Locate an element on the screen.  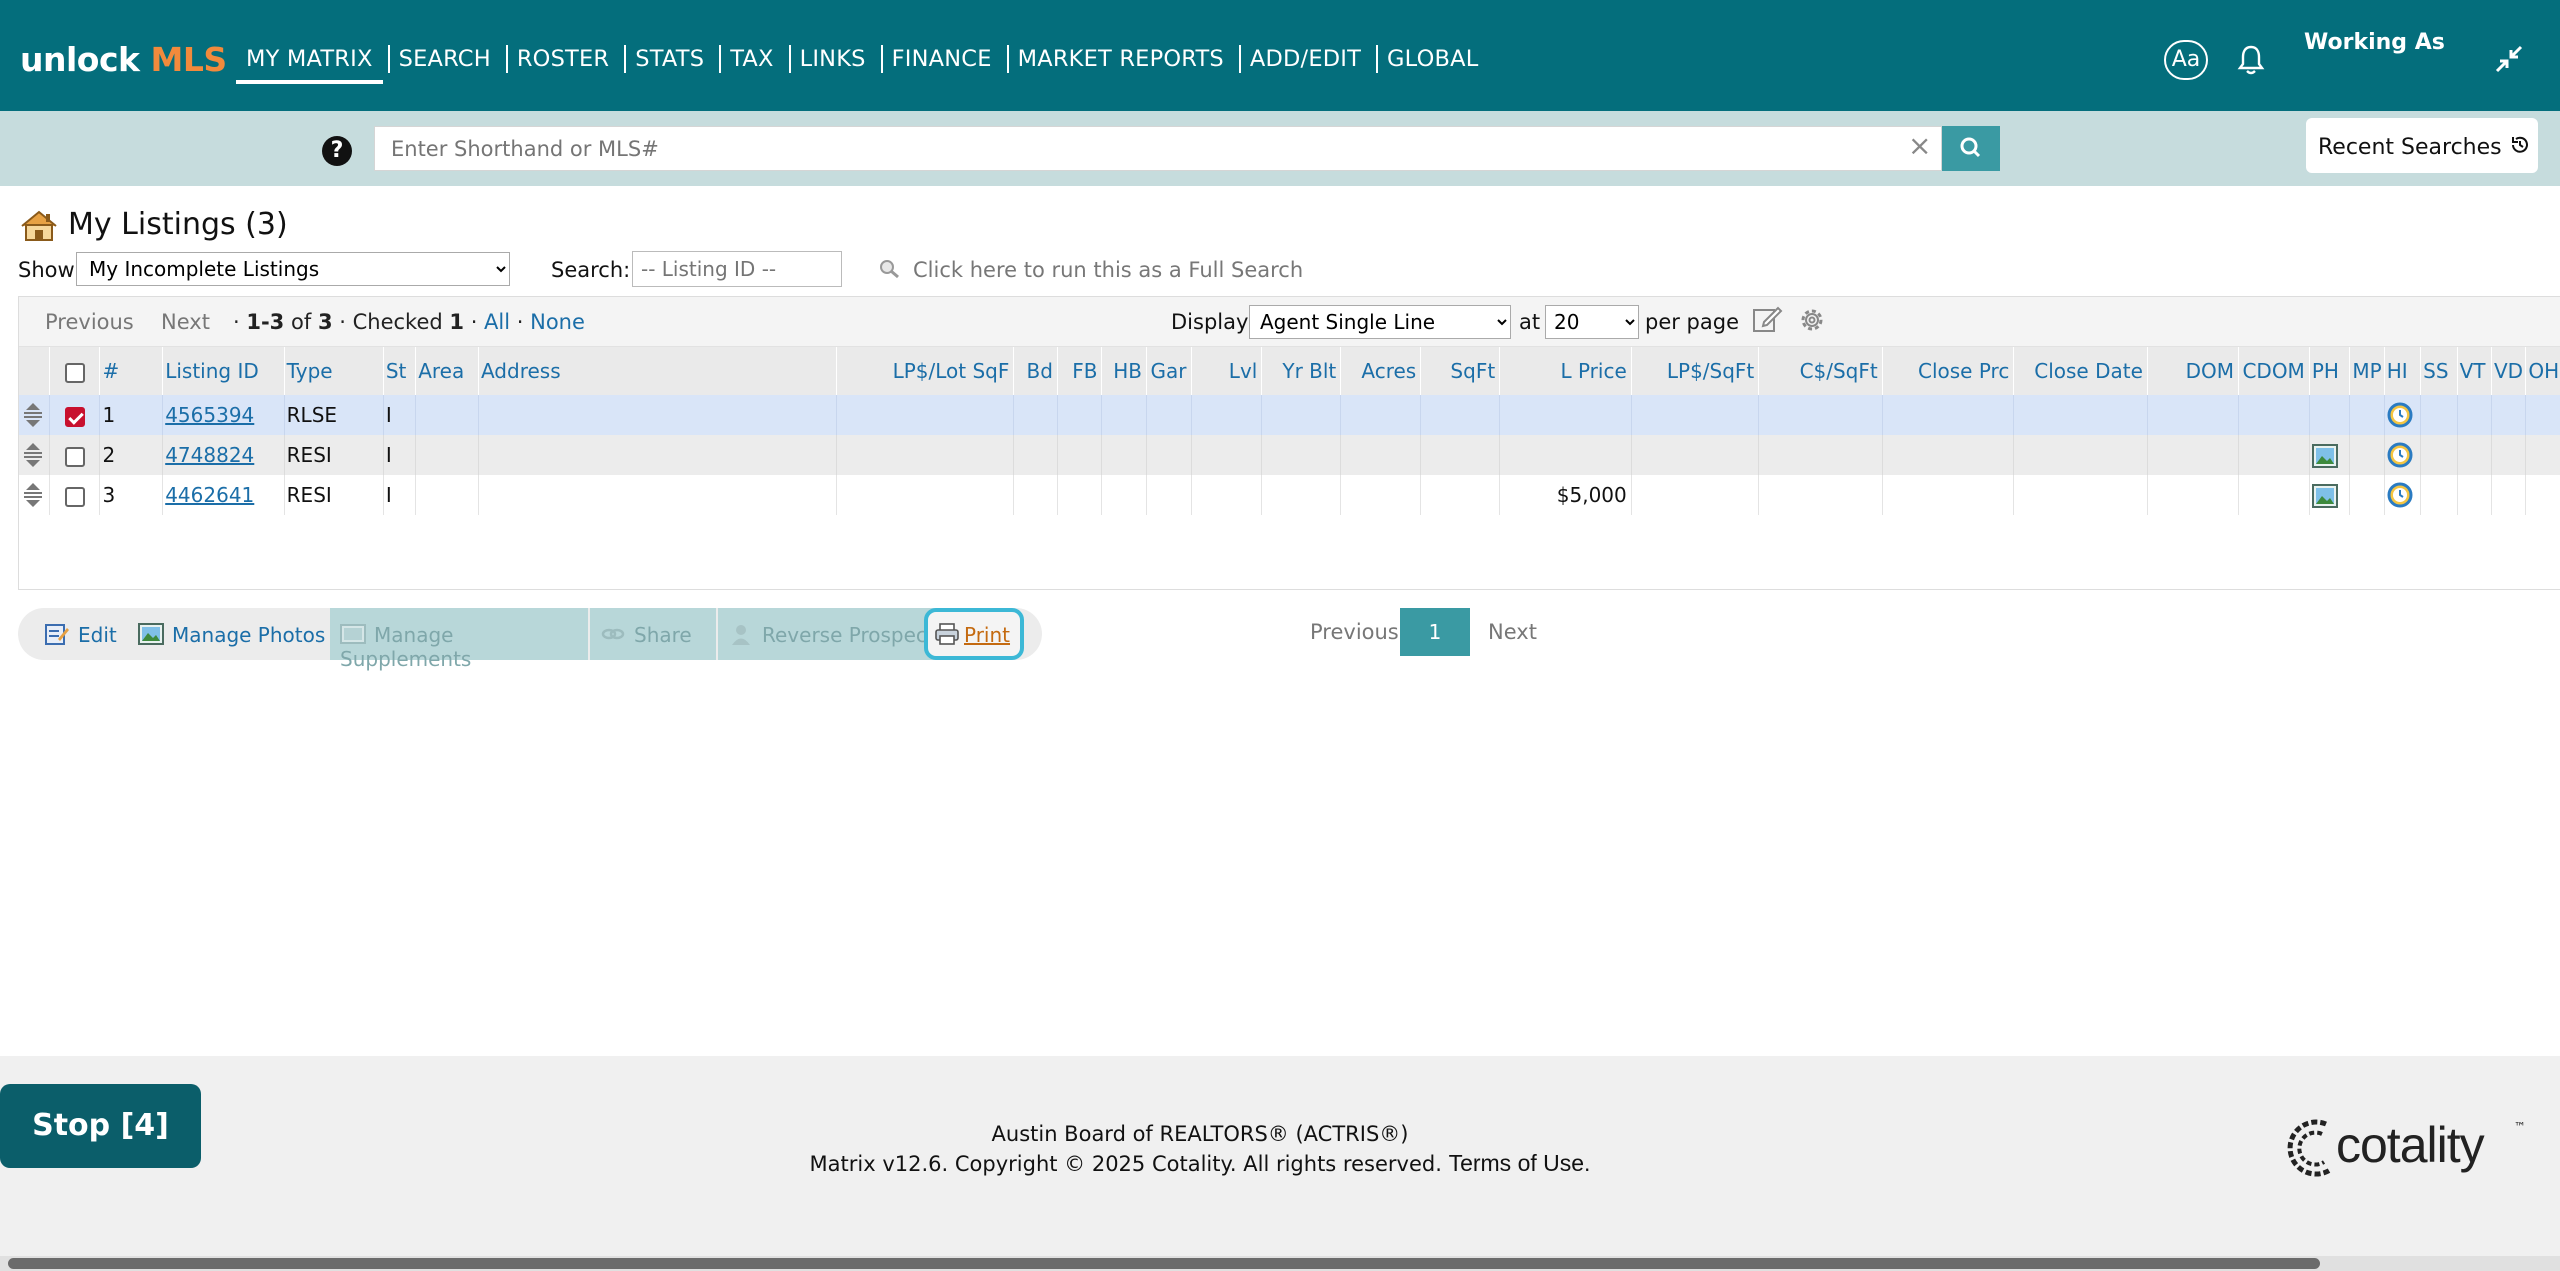
collapse-icon is located at coordinates (2509, 59).